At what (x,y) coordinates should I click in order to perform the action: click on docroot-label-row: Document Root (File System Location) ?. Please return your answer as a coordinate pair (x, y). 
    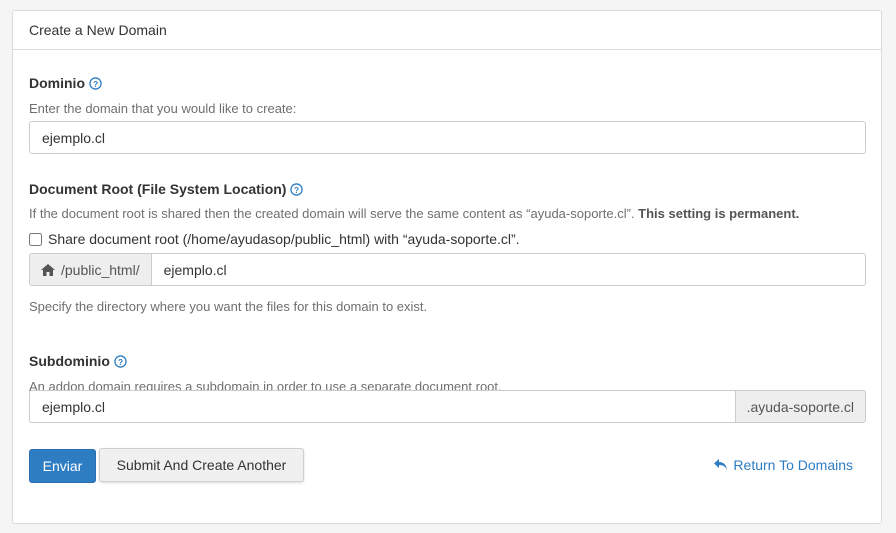
    Looking at the image, I should click on (166, 189).